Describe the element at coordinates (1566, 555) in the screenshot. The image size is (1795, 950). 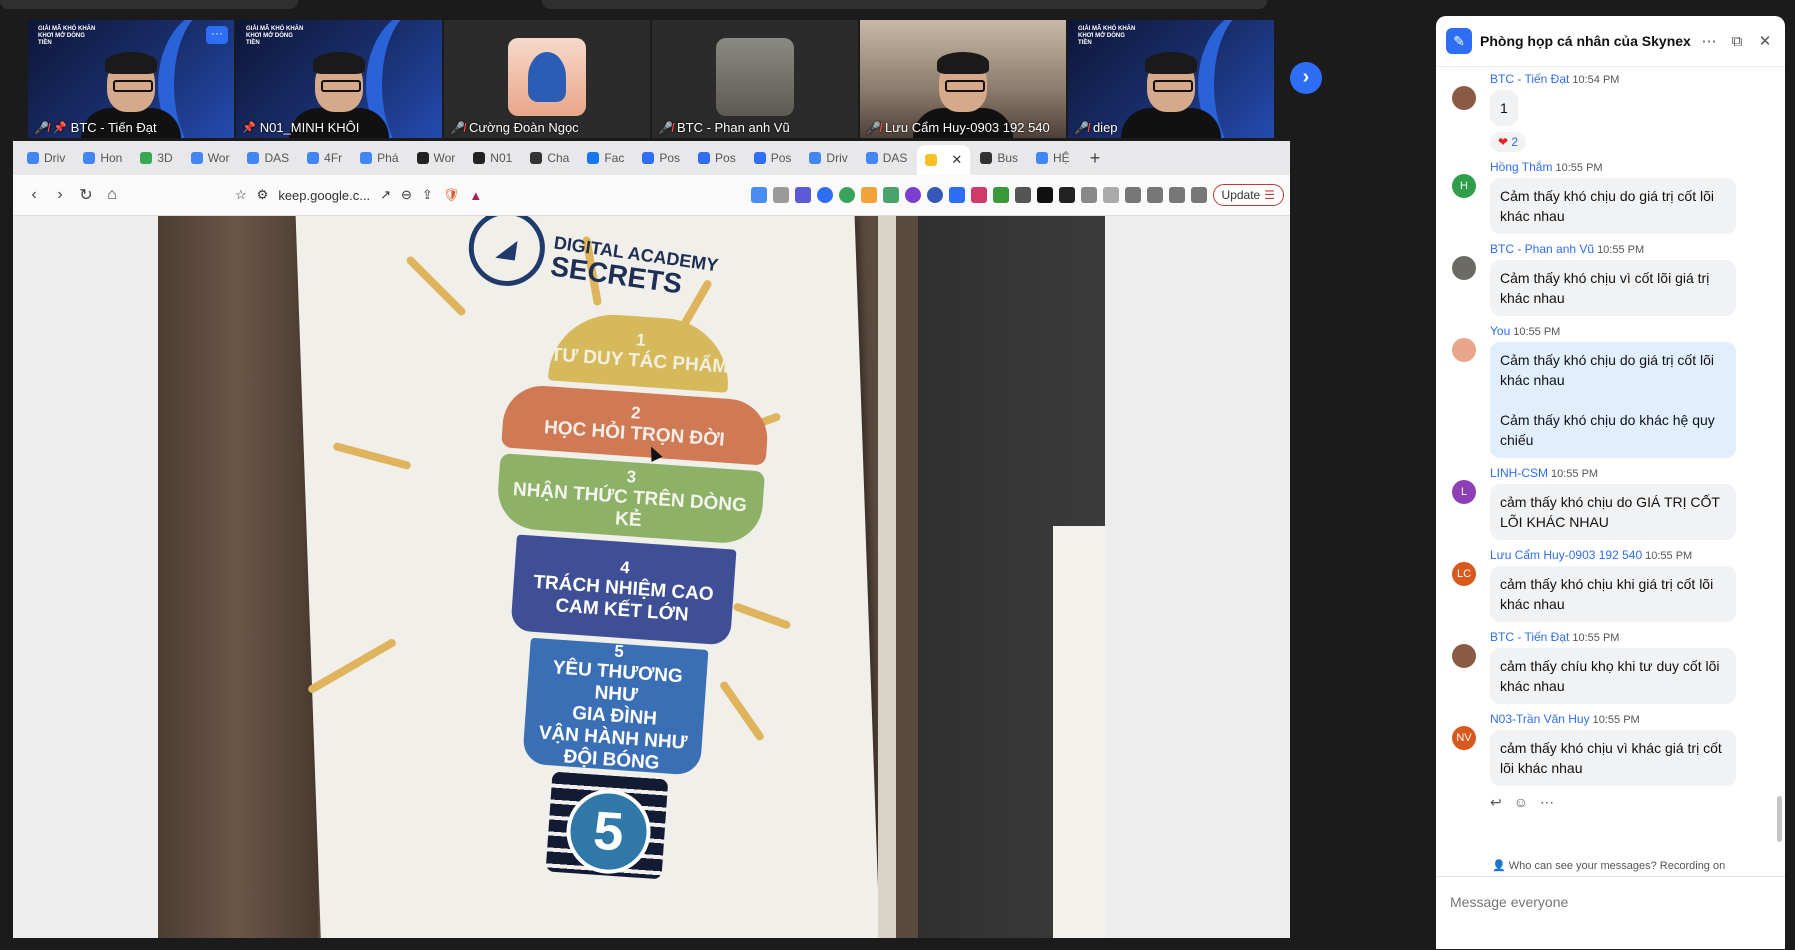
I see `sender-name: Lưu Cẩm Huy-0903 192 540` at that location.